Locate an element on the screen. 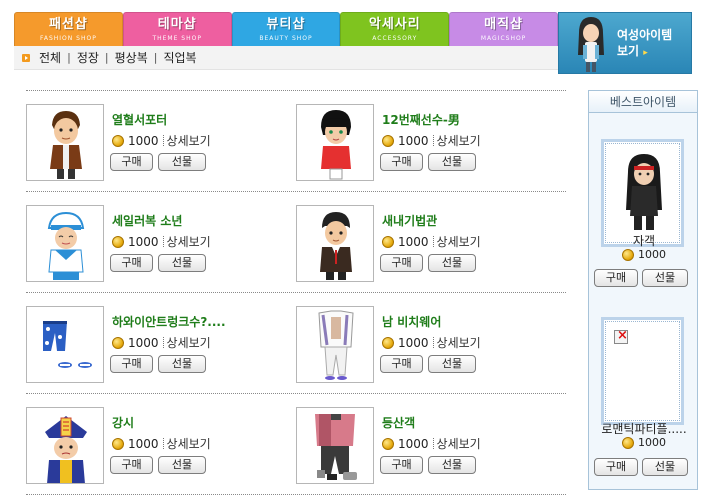  product-name: 새내기법관 is located at coordinates (409, 220).